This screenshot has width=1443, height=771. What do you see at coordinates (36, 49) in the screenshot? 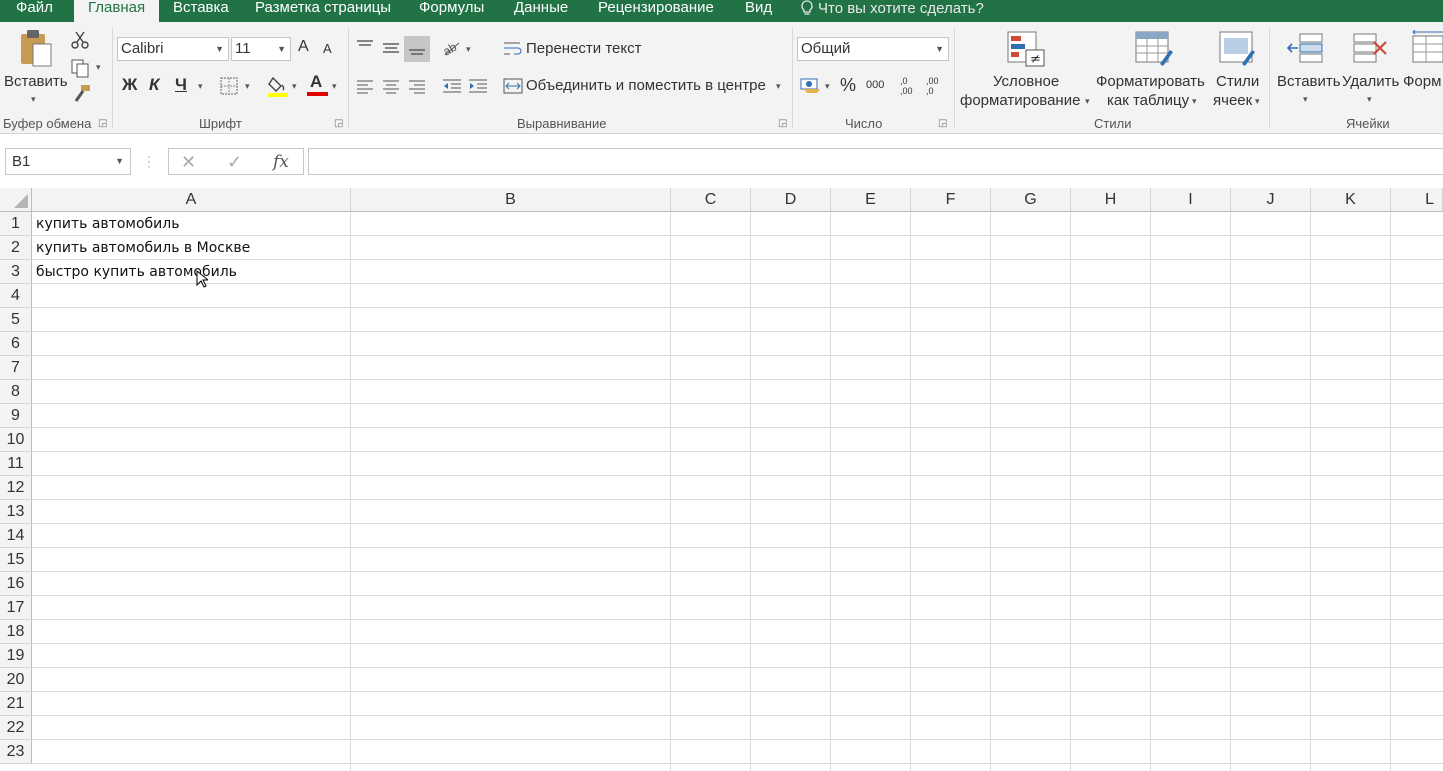
I see `paste-icon` at bounding box center [36, 49].